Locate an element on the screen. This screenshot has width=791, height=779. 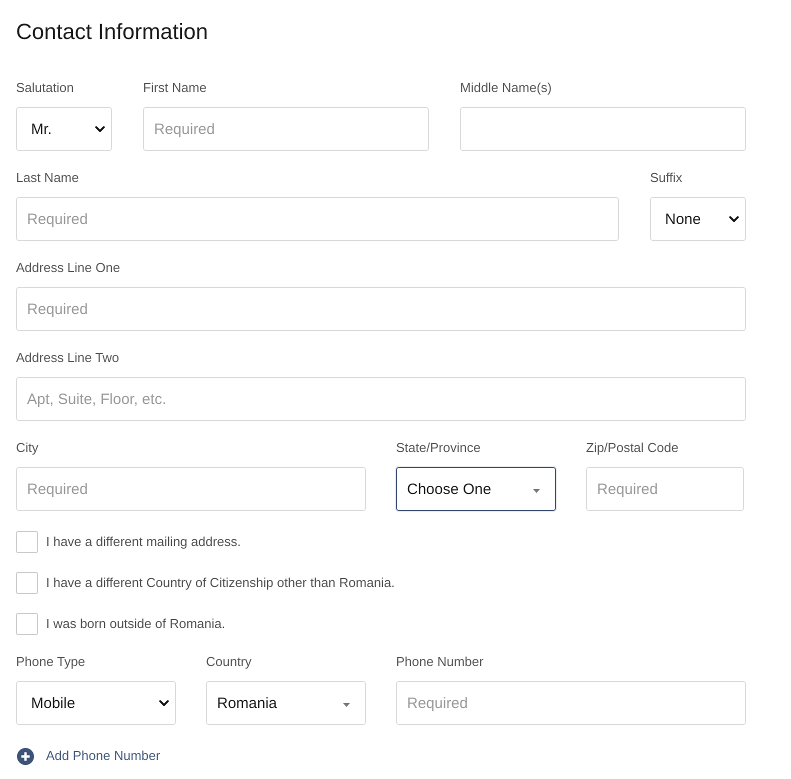
field-label: City is located at coordinates (27, 448).